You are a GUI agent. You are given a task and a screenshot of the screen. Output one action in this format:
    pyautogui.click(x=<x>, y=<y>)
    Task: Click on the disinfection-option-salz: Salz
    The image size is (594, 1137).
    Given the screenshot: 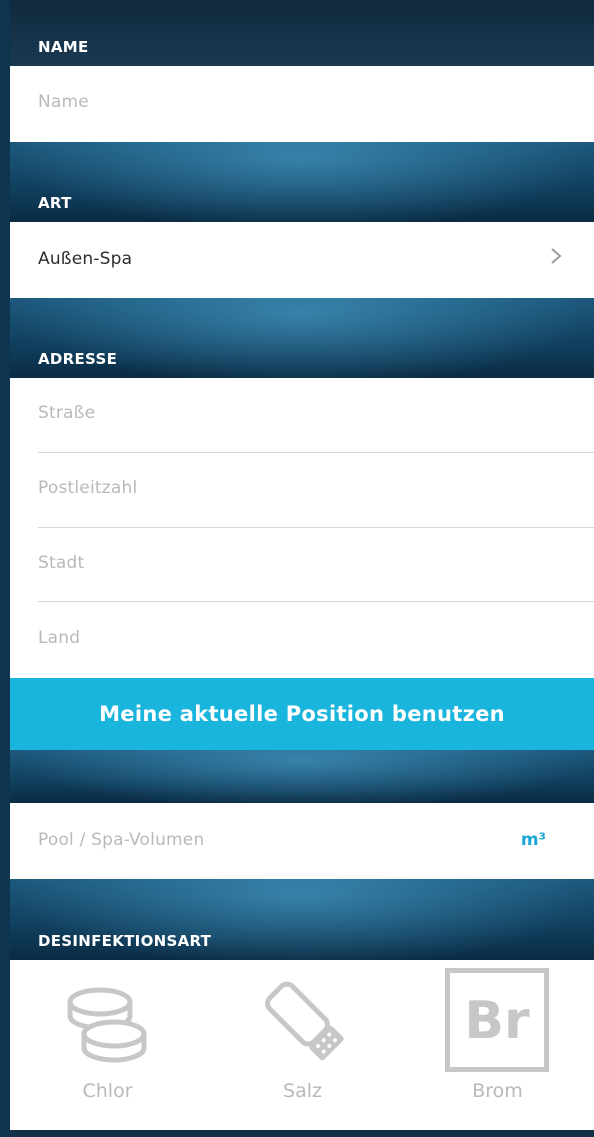 What is the action you would take?
    pyautogui.click(x=302, y=1048)
    